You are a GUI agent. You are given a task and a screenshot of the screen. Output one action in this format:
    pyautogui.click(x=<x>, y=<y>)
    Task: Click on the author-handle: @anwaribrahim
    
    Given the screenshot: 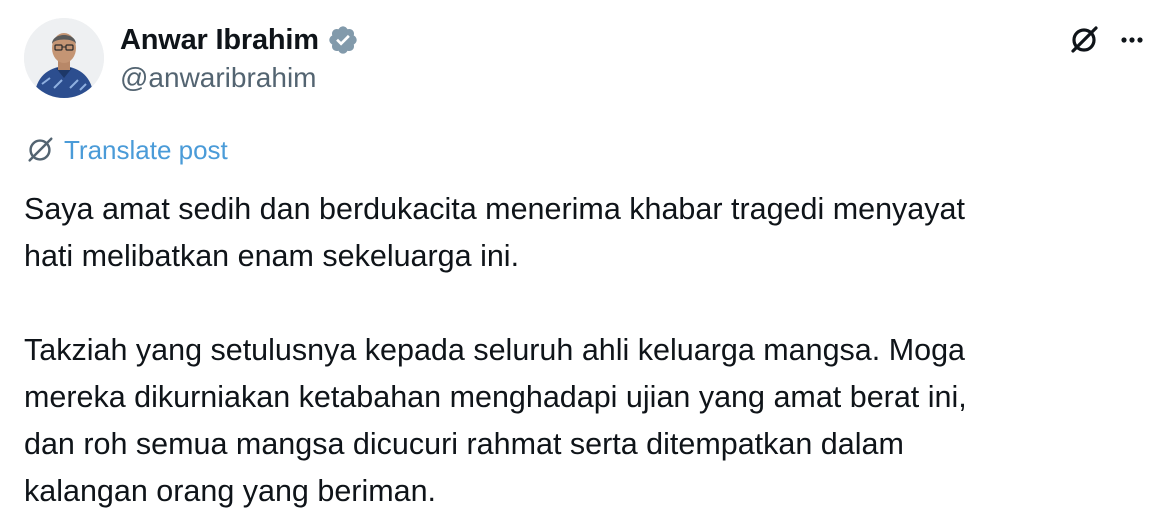 What is the action you would take?
    pyautogui.click(x=218, y=78)
    